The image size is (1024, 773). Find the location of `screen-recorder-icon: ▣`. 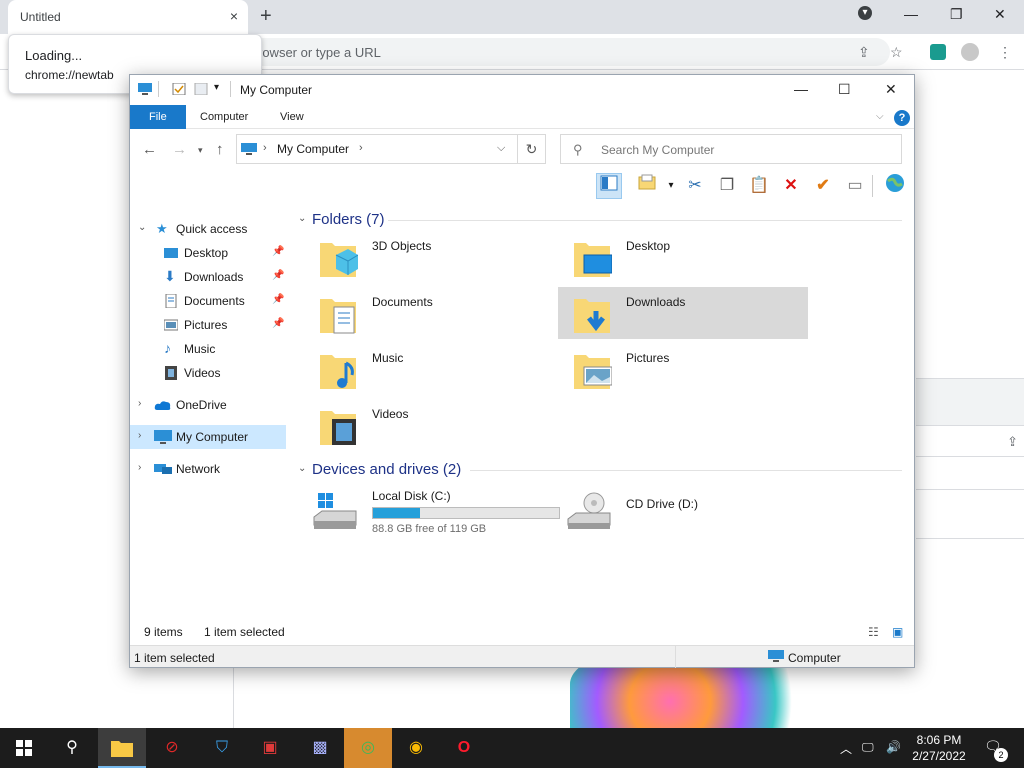

screen-recorder-icon: ▣ is located at coordinates (270, 748).